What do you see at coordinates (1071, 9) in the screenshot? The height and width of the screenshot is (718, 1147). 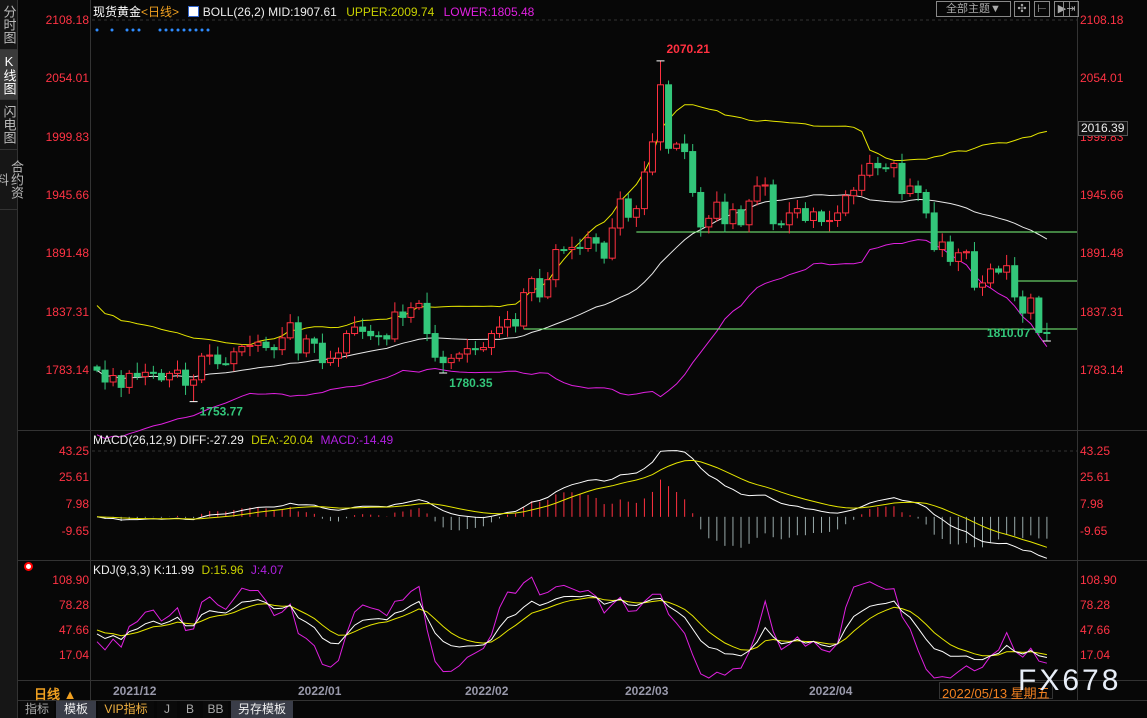 I see `scroll-end-icon: ⇥` at bounding box center [1071, 9].